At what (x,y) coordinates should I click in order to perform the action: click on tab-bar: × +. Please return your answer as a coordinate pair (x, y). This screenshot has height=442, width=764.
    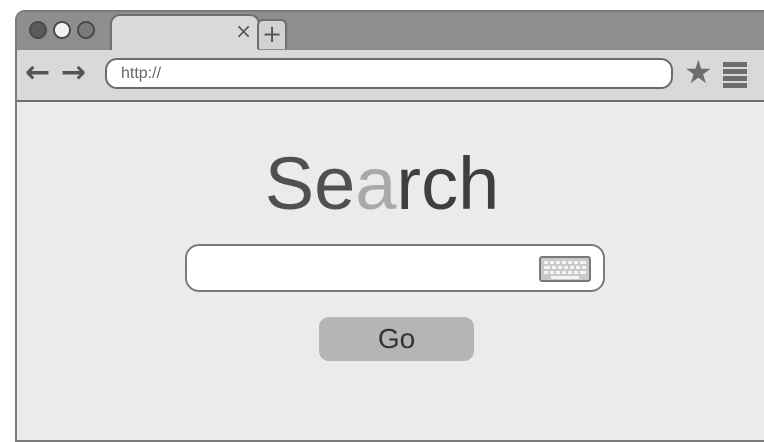
    Looking at the image, I should click on (390, 32).